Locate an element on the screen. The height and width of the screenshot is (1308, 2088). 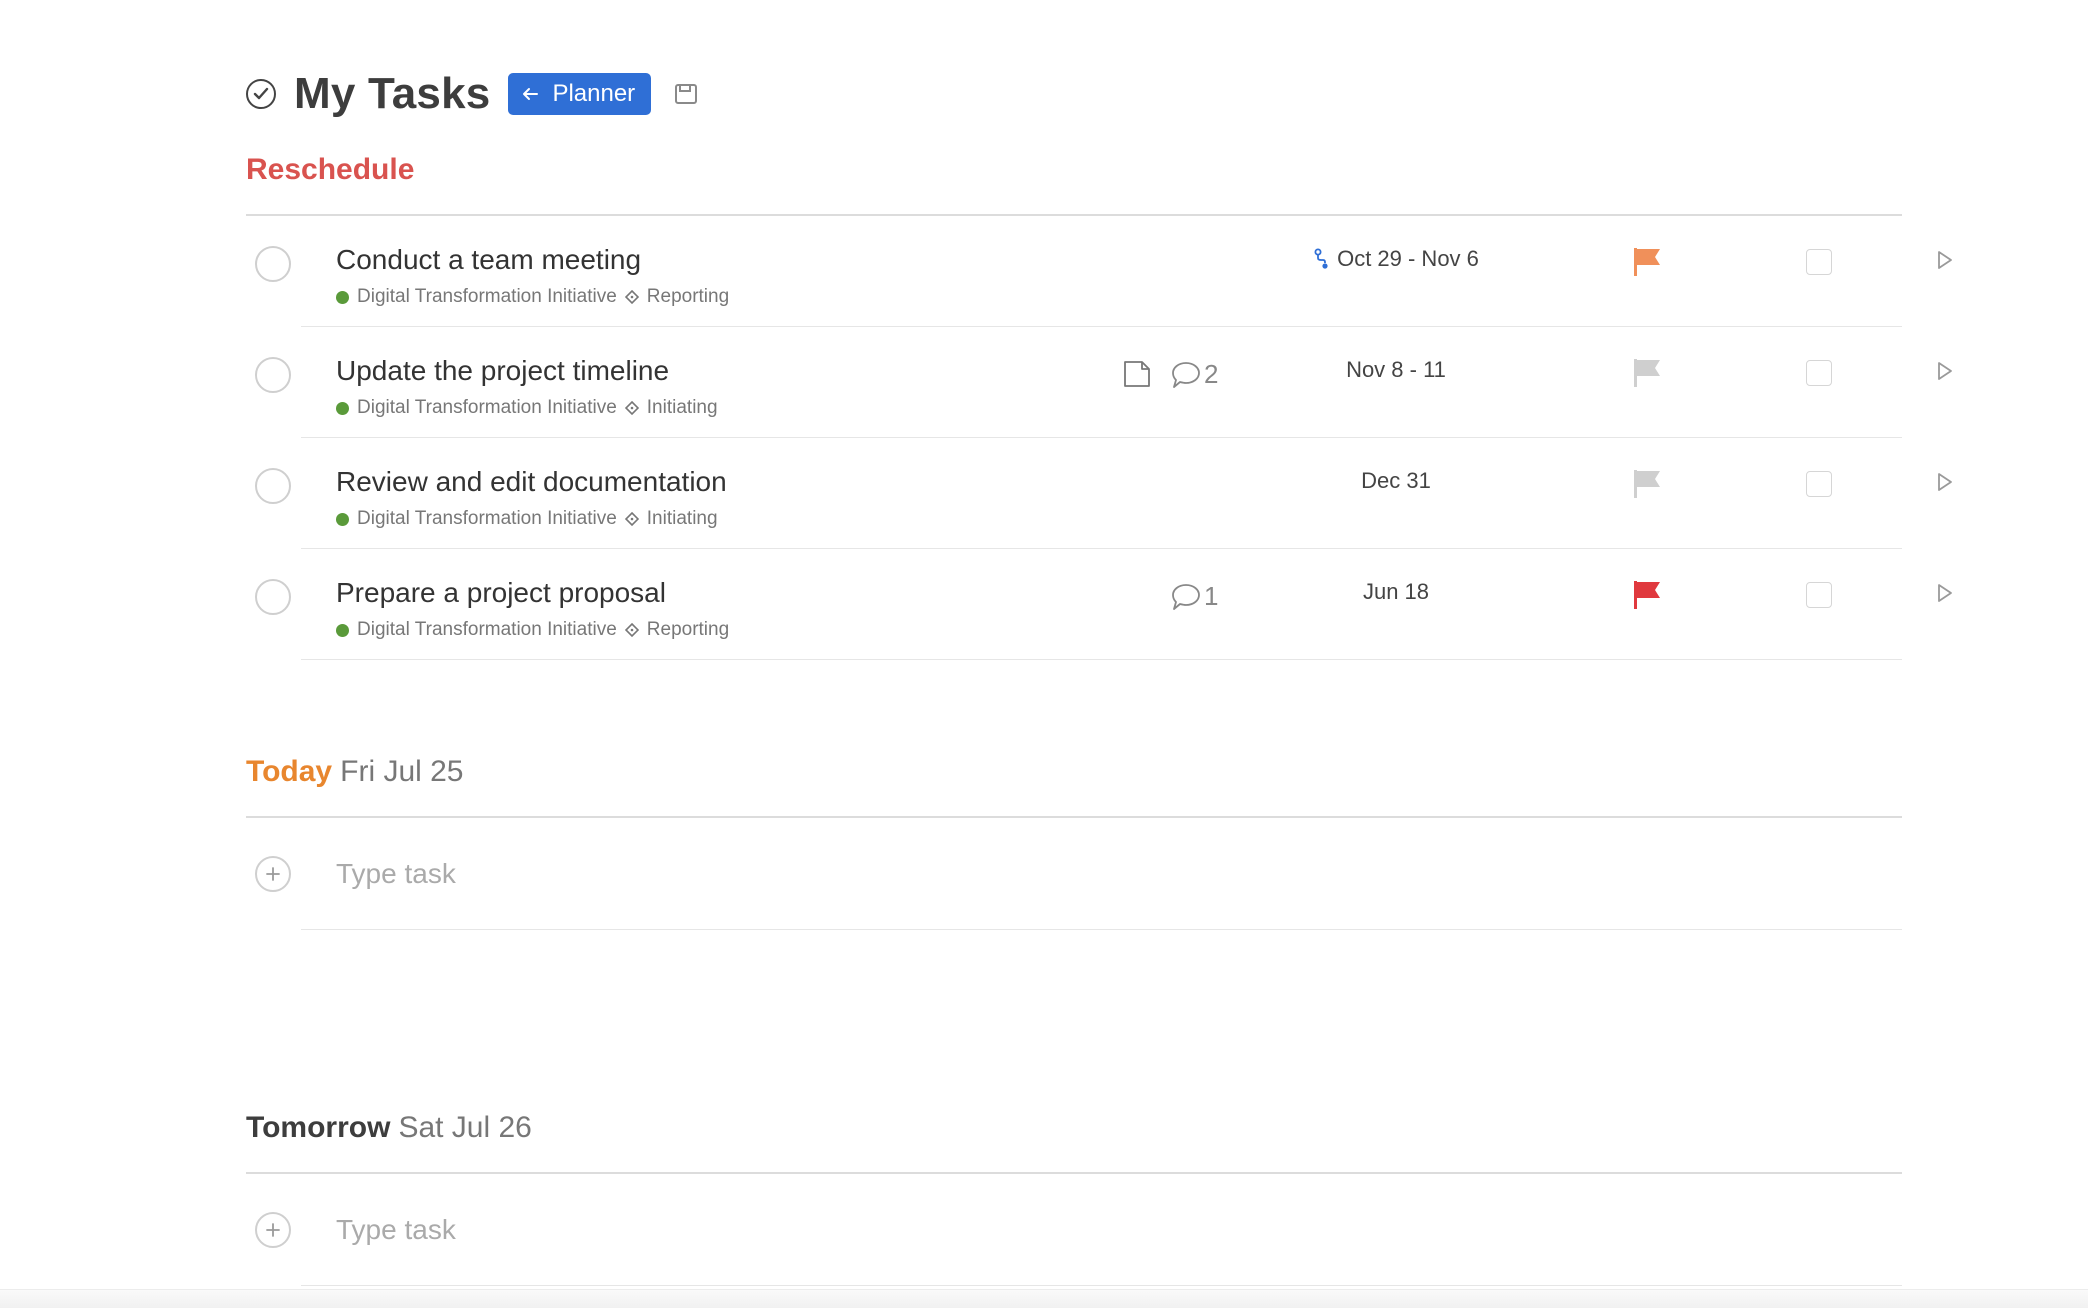
today-task-input is located at coordinates (1036, 874).